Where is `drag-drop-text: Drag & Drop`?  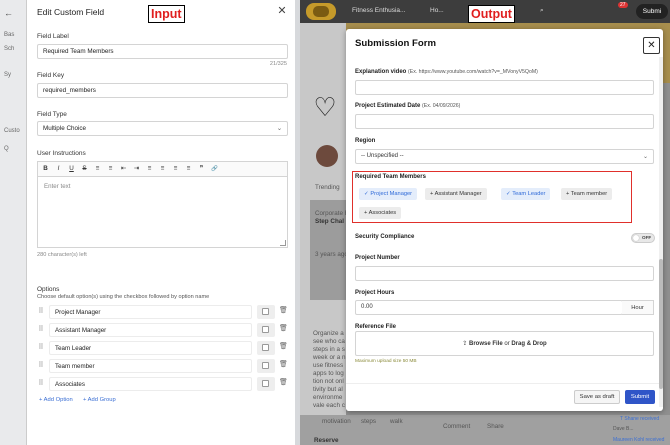 drag-drop-text: Drag & Drop is located at coordinates (529, 344).